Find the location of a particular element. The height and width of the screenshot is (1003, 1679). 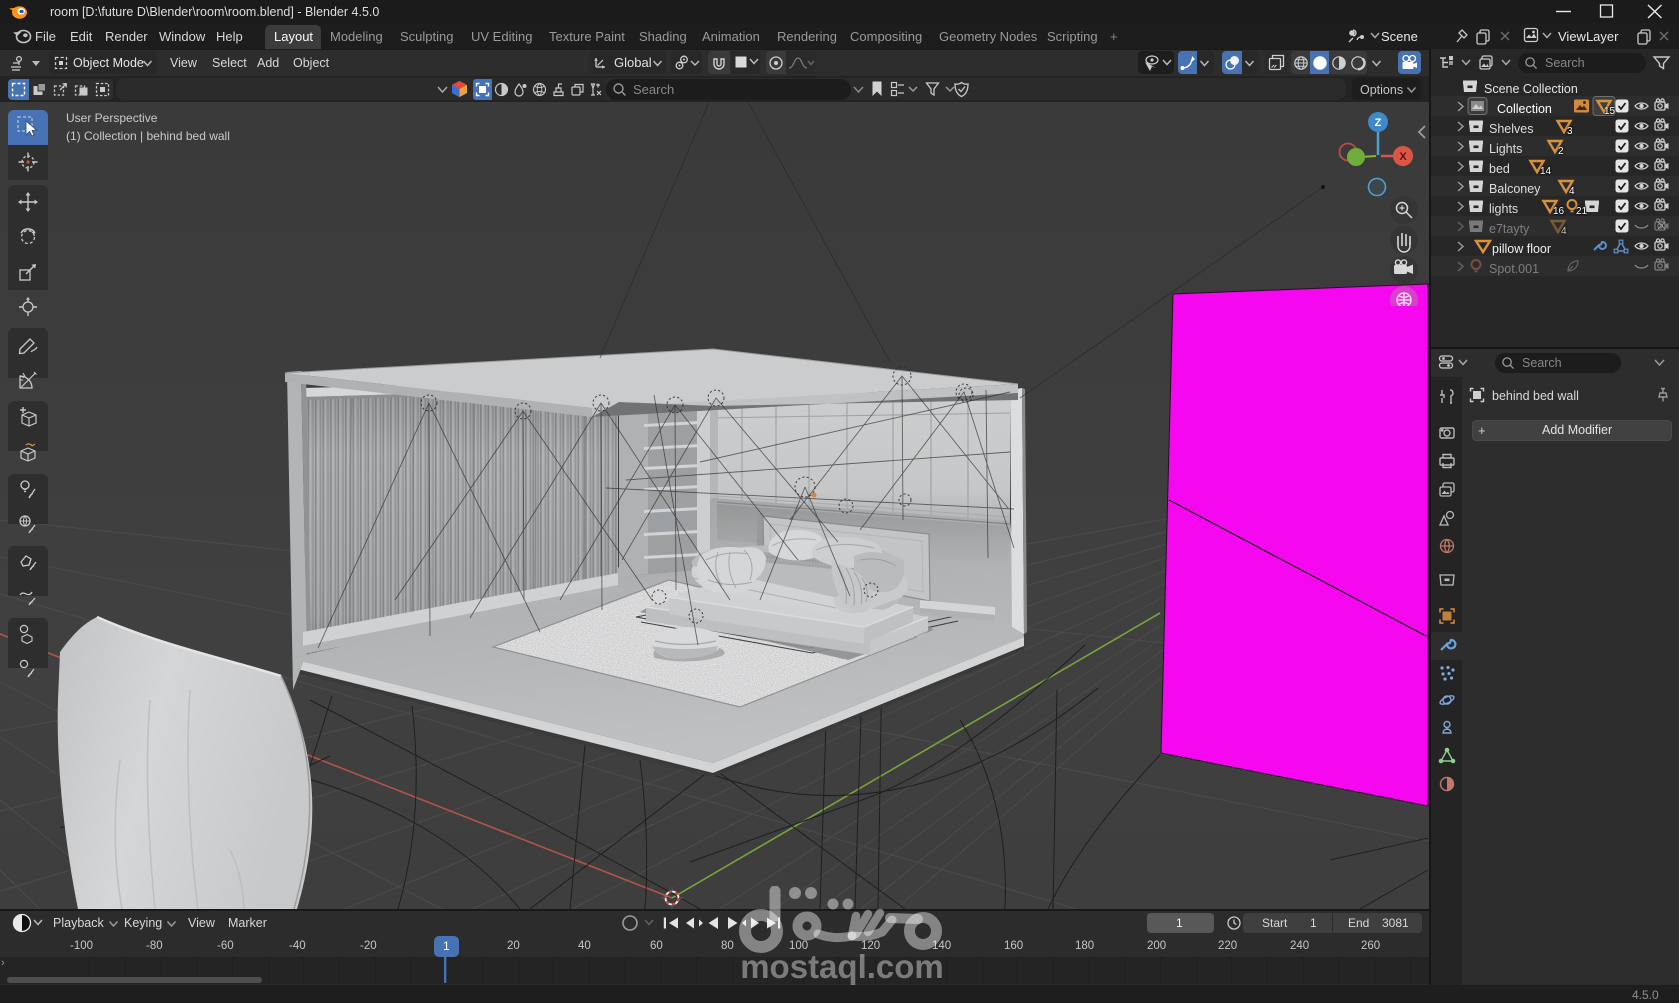

svg-text: Z is located at coordinates (1378, 123).